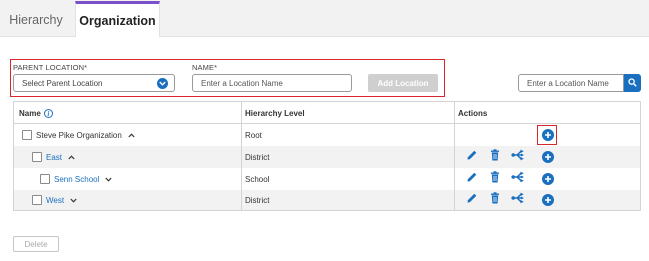 This screenshot has width=649, height=261. What do you see at coordinates (117, 19) in the screenshot?
I see `tab-organization: Organization` at bounding box center [117, 19].